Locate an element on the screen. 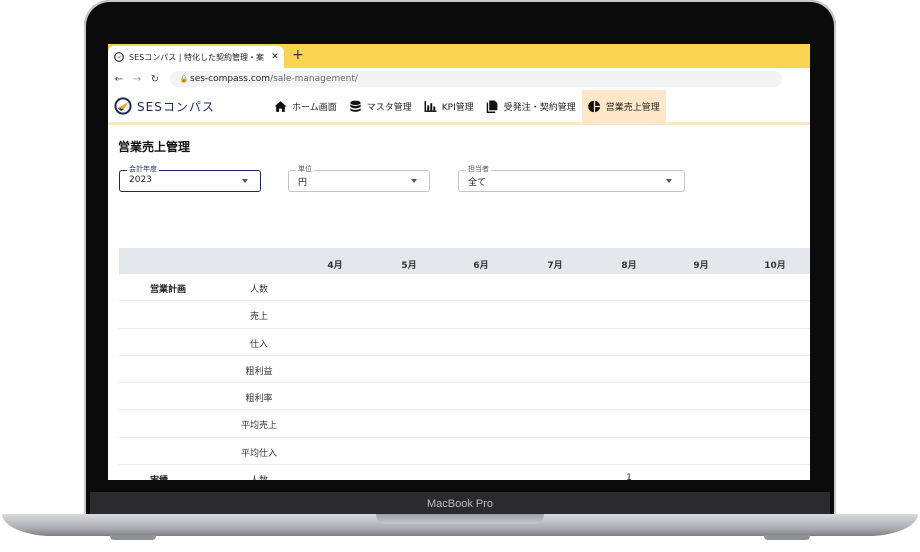 This screenshot has width=920, height=552. url-host: ses-compass.com is located at coordinates (230, 79).